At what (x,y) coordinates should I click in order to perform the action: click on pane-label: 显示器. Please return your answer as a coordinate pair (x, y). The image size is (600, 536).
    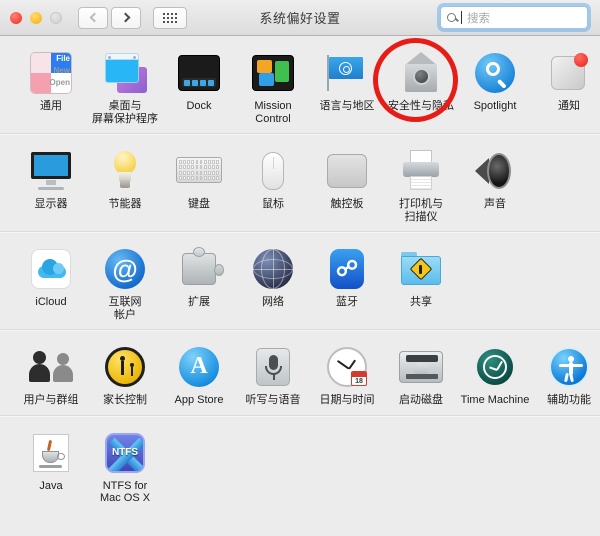
    Looking at the image, I should click on (51, 204).